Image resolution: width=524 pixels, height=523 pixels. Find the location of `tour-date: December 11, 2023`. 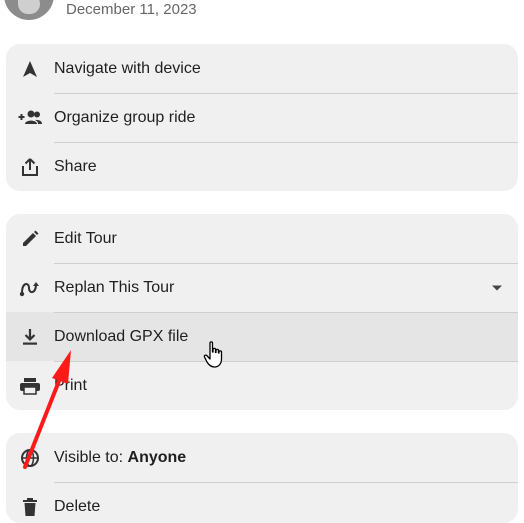

tour-date: December 11, 2023 is located at coordinates (131, 9).